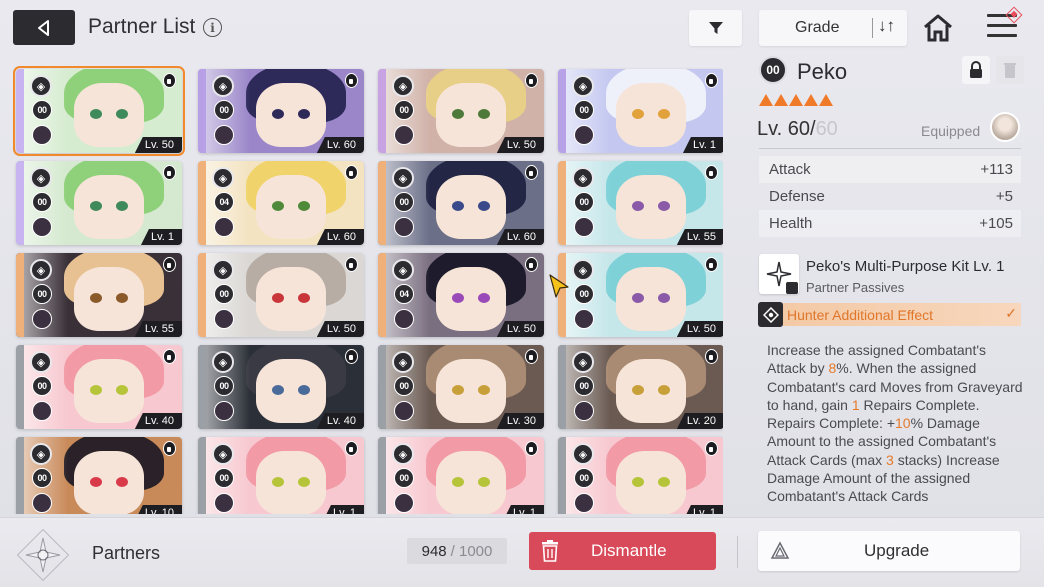 This screenshot has width=1044, height=587. I want to click on home-icon, so click(938, 28).